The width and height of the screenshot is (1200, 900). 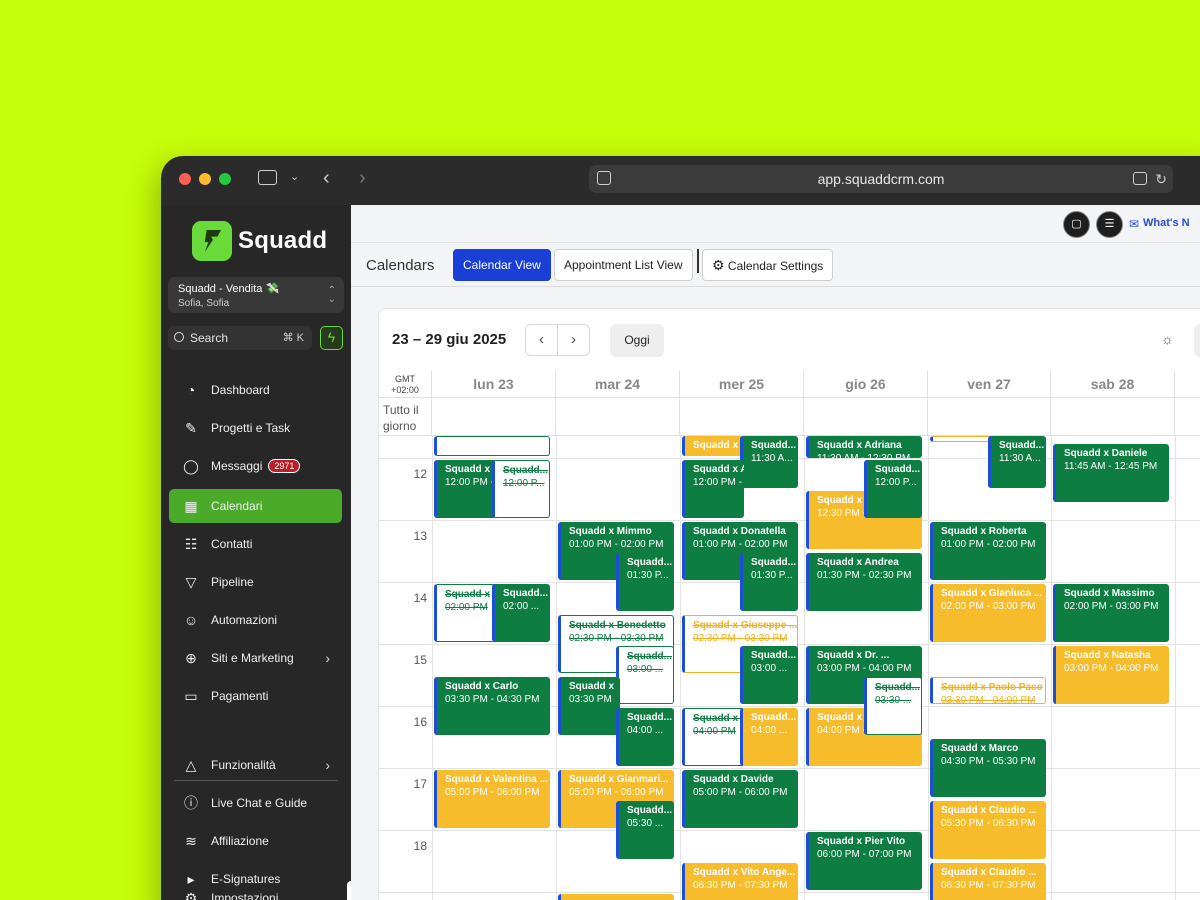 I want to click on sidebar-item-label: Contatti, so click(x=232, y=544).